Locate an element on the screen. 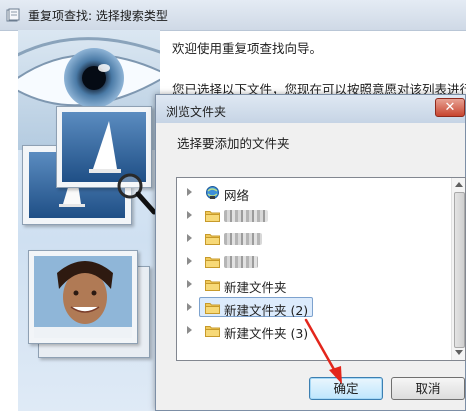 This screenshot has width=466, height=411. dialog-title-bar: 浏览文件夹 ✕ is located at coordinates (310, 109).